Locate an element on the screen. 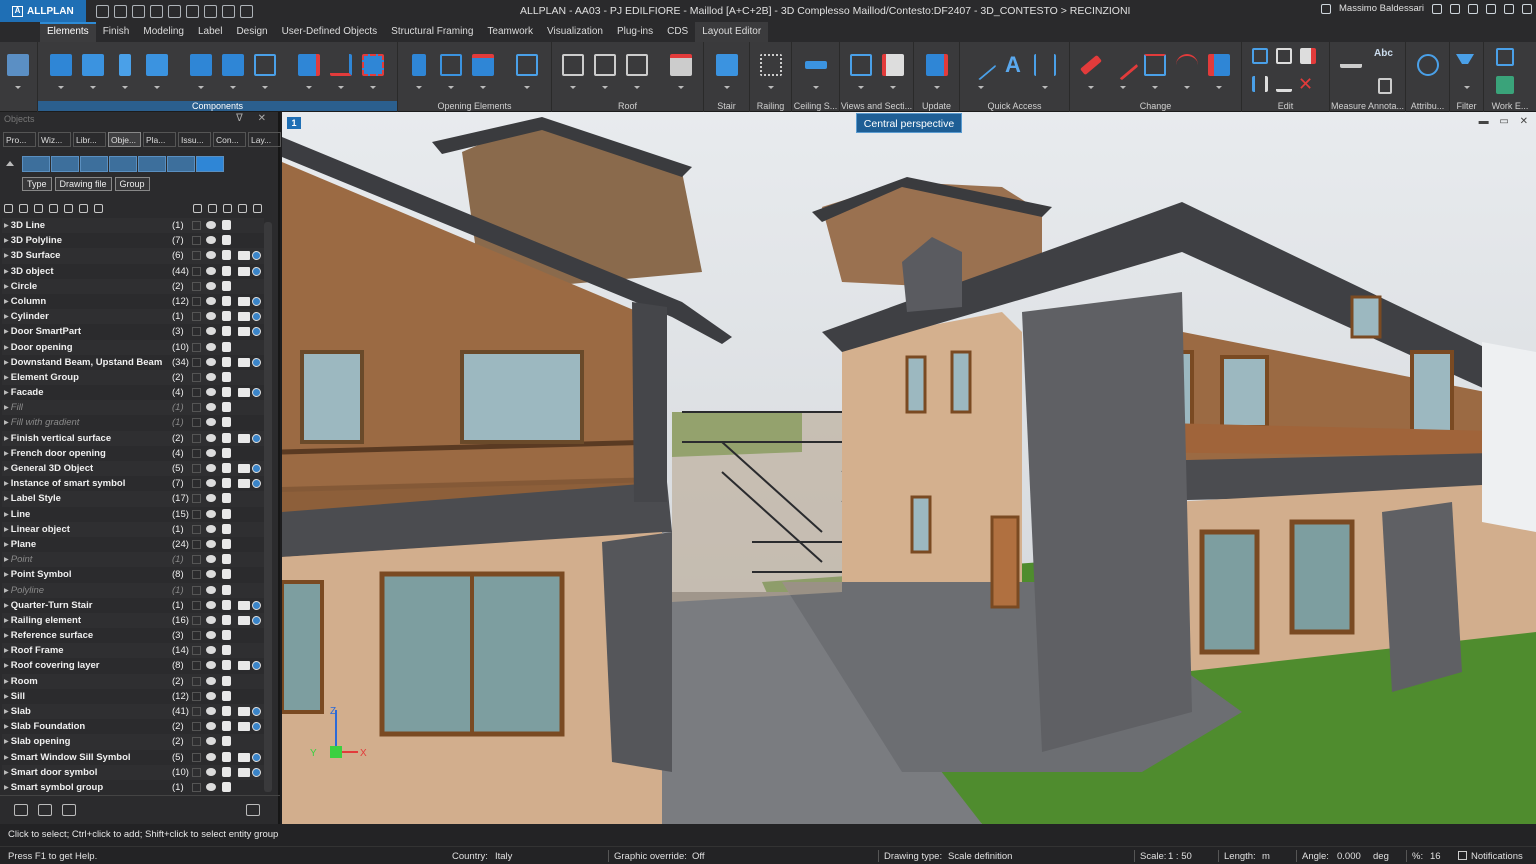 This screenshot has width=1536, height=864. stair-button is located at coordinates (727, 70).